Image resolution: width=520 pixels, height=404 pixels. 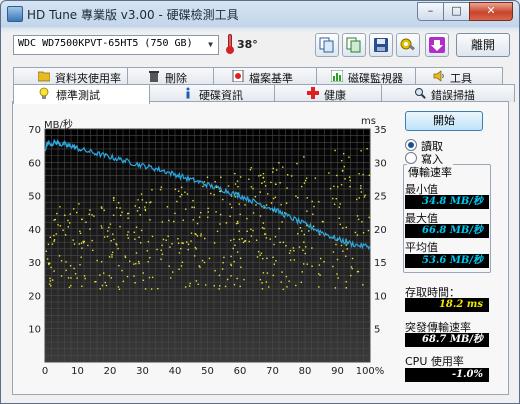 What do you see at coordinates (366, 76) in the screenshot?
I see `tab-disk-monitor: 磁碟監視器` at bounding box center [366, 76].